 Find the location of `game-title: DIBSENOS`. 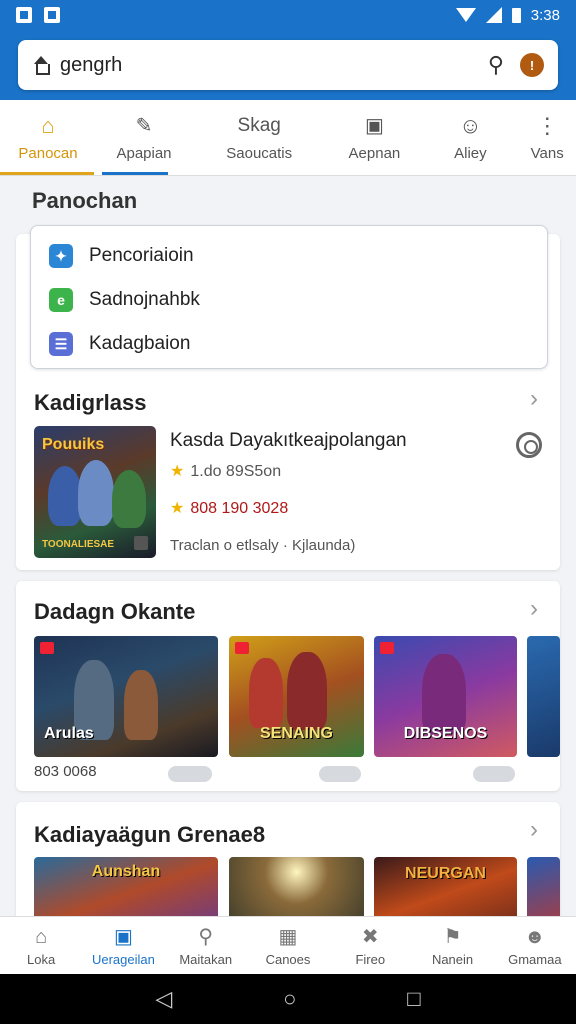

game-title: DIBSENOS is located at coordinates (445, 733).